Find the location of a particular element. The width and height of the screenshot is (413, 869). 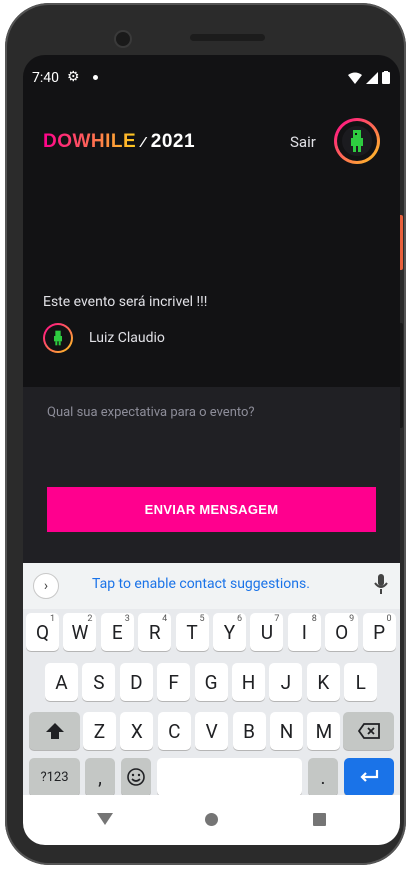

key-o: O9 is located at coordinates (342, 632).